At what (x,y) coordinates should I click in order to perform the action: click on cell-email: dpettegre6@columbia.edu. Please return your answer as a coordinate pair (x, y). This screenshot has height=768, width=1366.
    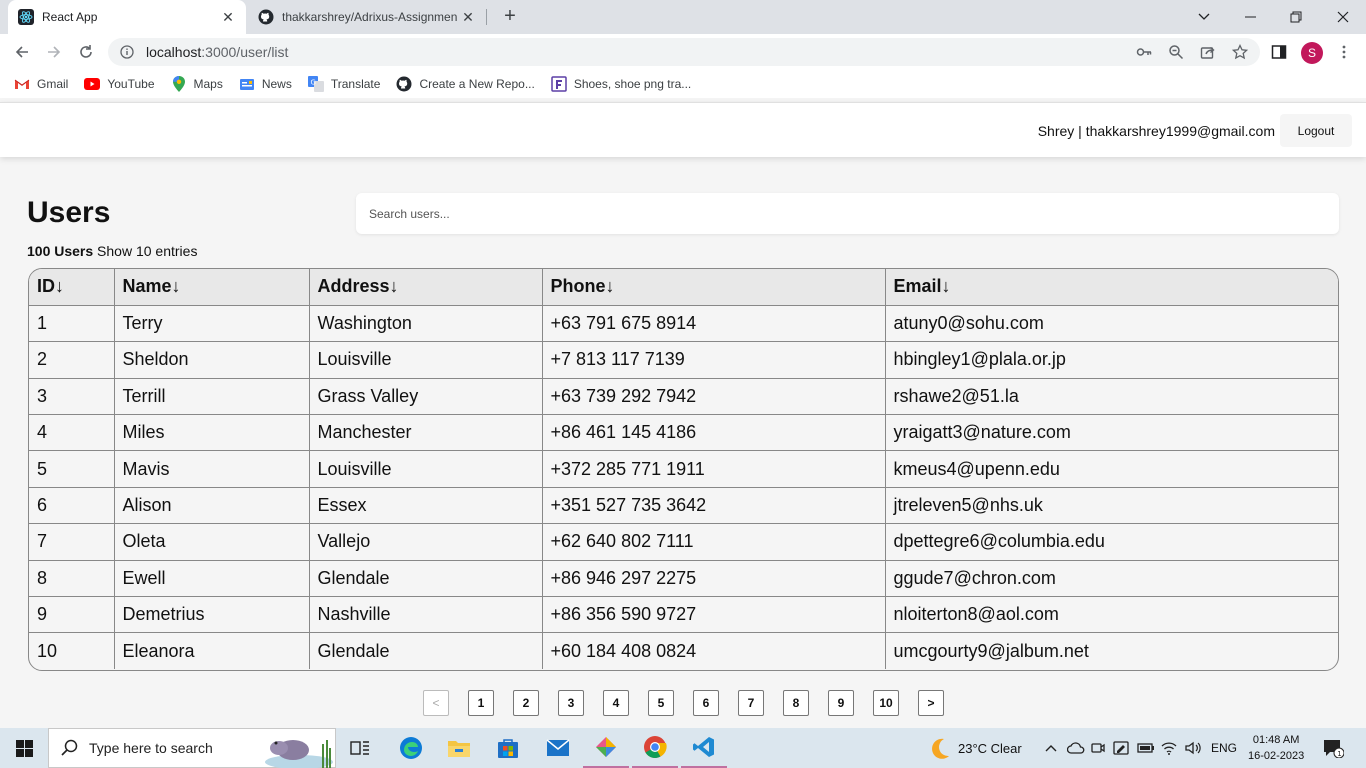
    Looking at the image, I should click on (1111, 542).